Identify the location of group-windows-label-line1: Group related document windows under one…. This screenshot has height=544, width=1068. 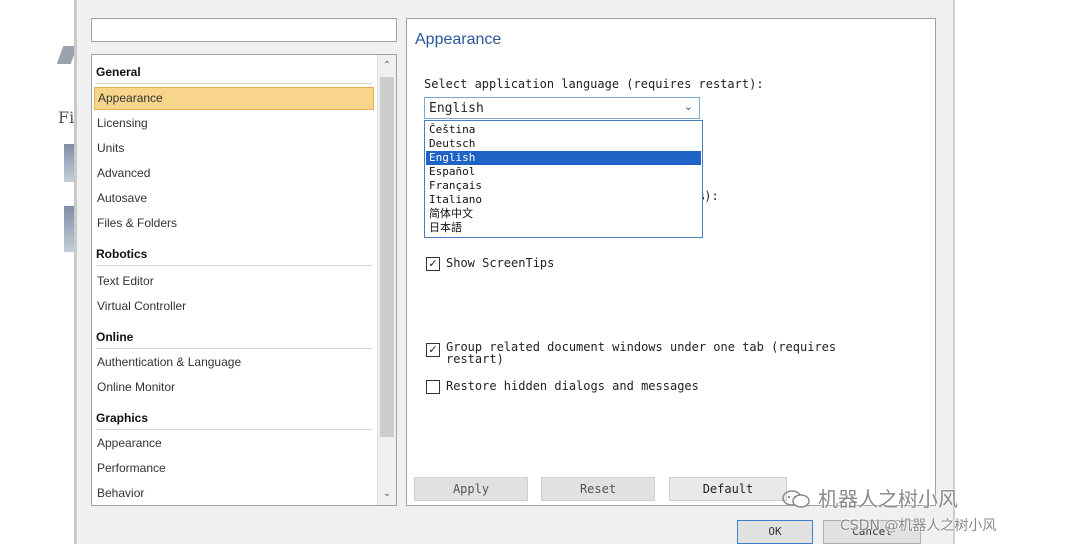
(641, 347).